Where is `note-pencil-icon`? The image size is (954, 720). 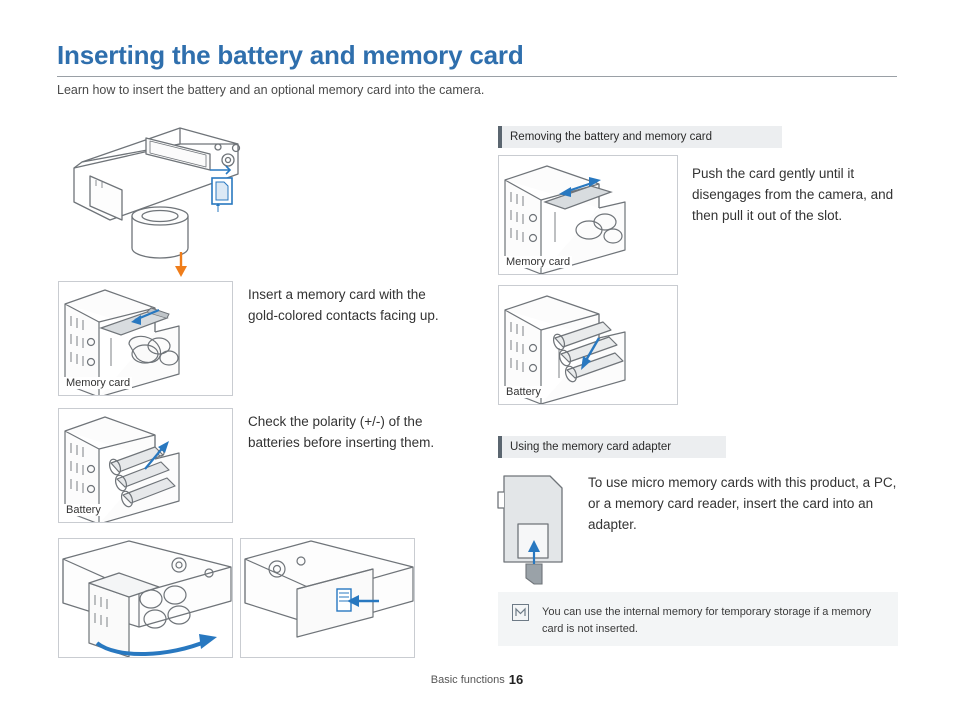 note-pencil-icon is located at coordinates (520, 612).